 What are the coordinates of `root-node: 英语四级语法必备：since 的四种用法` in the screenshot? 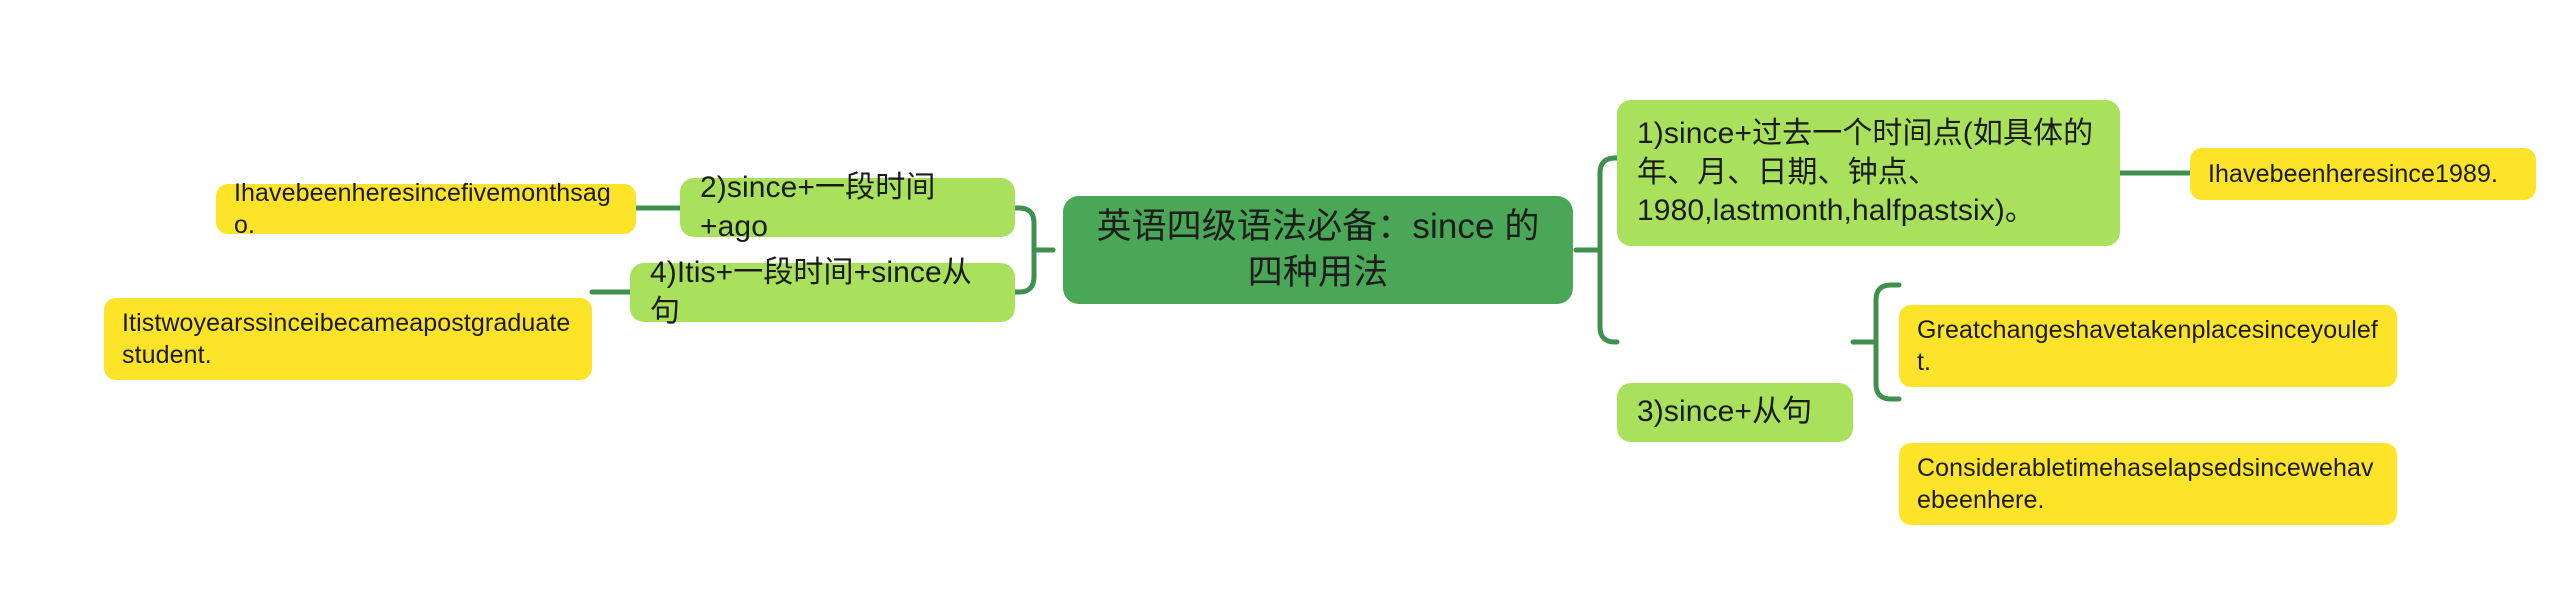 It's located at (1318, 250).